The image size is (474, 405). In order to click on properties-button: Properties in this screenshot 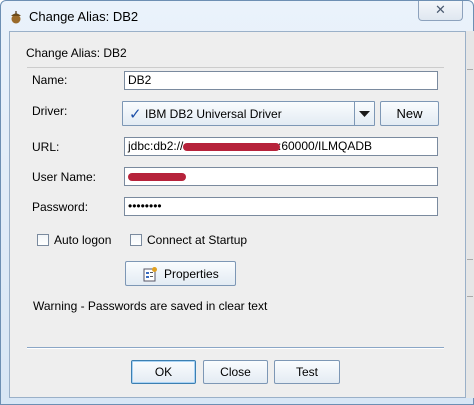, I will do `click(180, 273)`.